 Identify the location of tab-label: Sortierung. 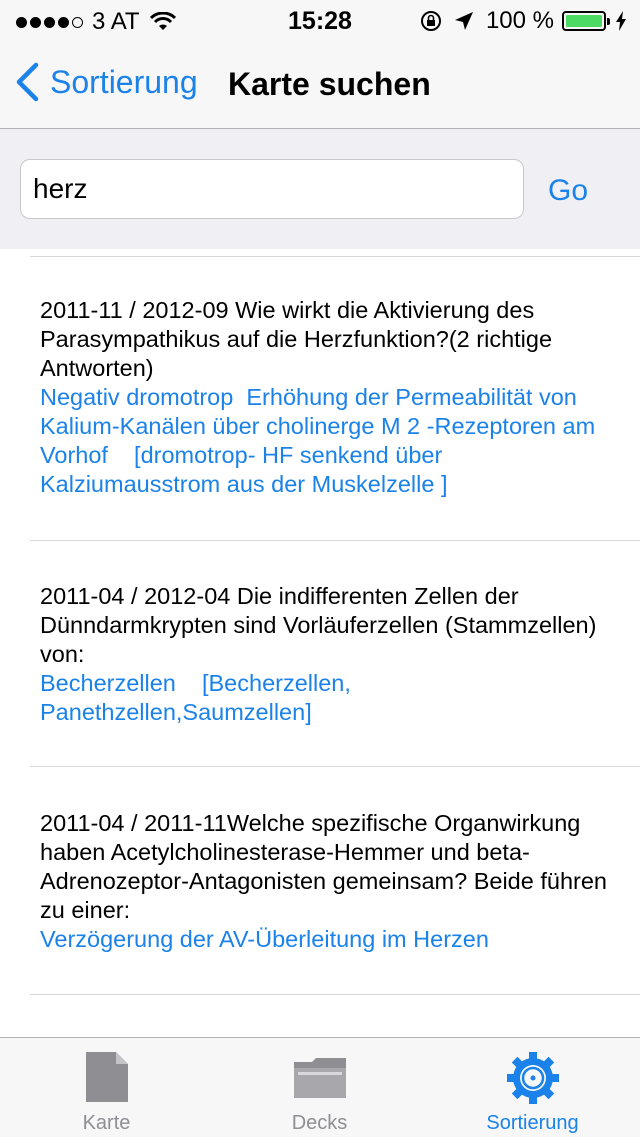
(532, 1123).